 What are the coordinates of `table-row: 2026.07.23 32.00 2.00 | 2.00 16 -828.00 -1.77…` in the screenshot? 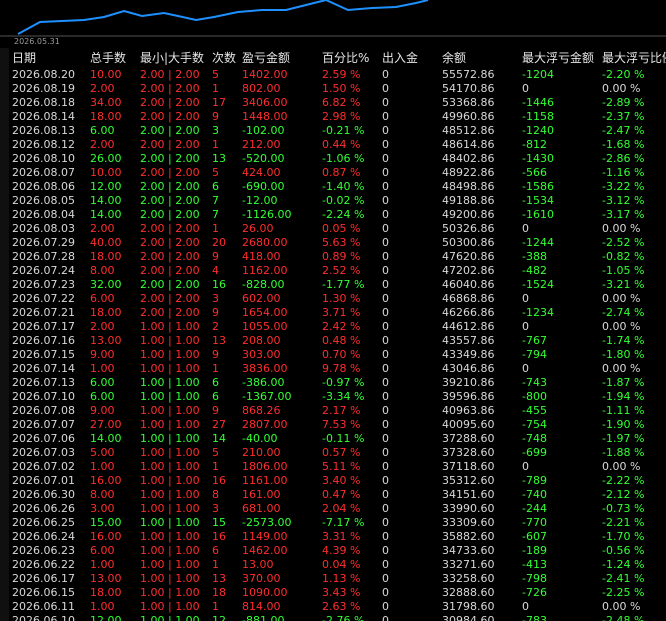 It's located at (333, 285).